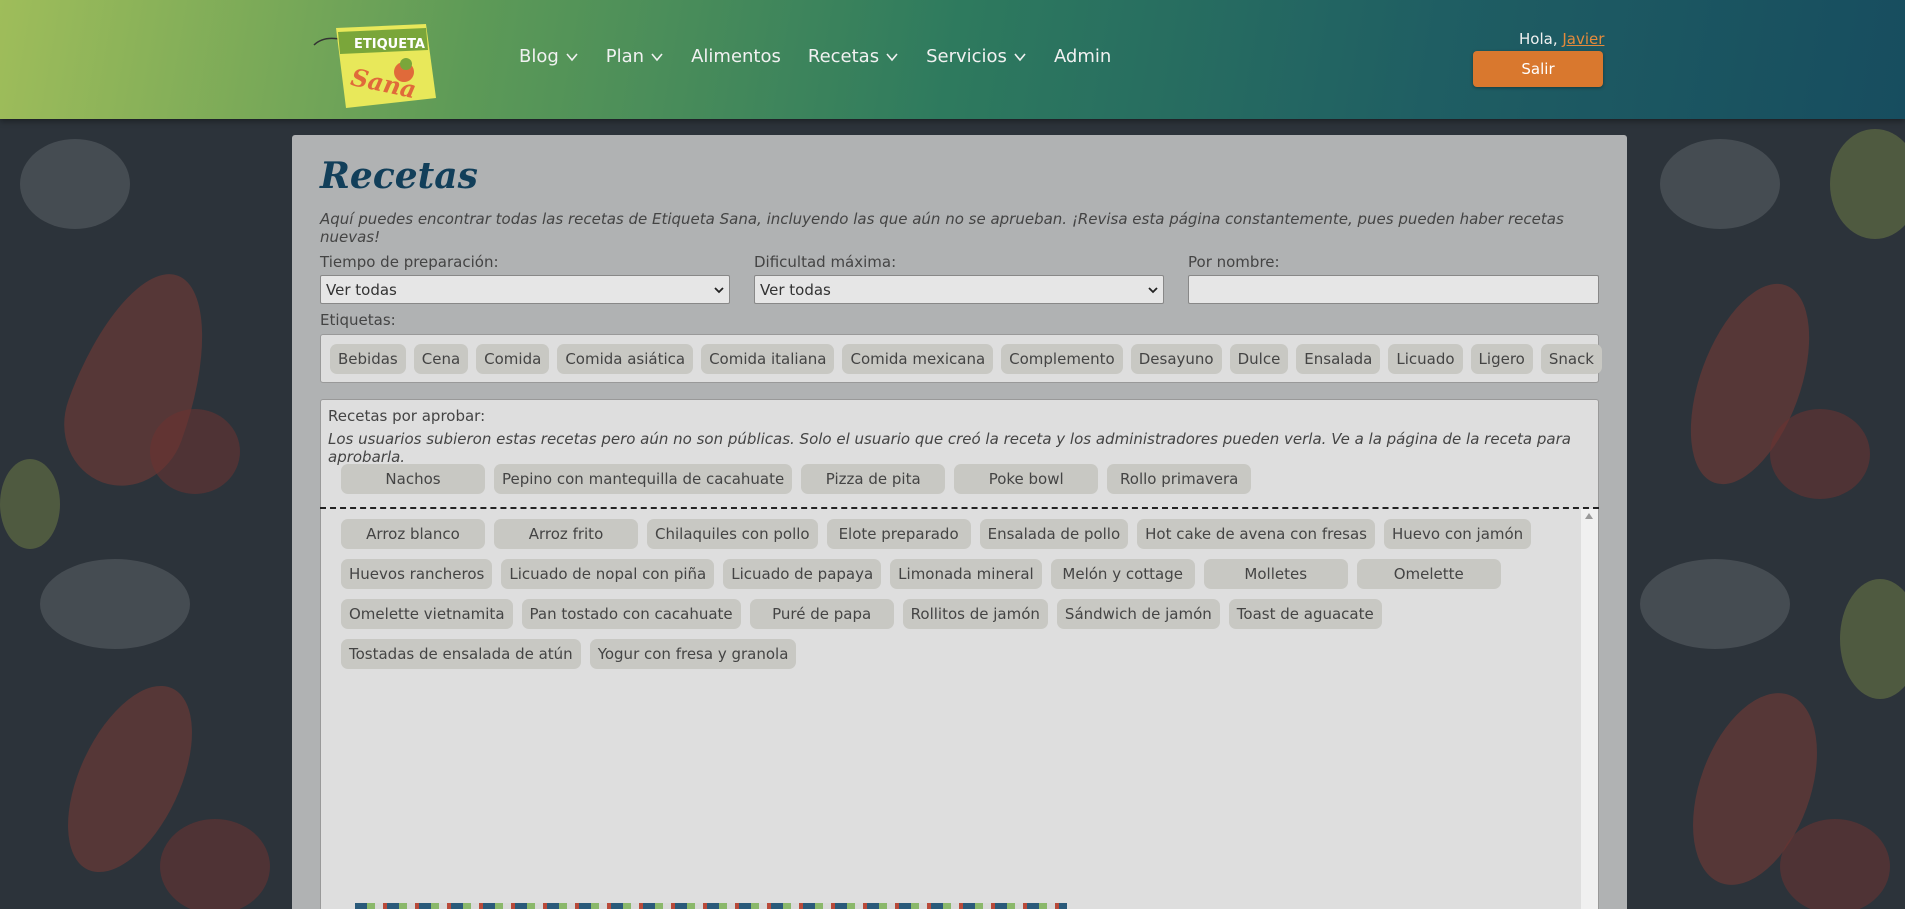 The image size is (1905, 909). Describe the element at coordinates (1275, 574) in the screenshot. I see `recipe-chip: Molletes` at that location.